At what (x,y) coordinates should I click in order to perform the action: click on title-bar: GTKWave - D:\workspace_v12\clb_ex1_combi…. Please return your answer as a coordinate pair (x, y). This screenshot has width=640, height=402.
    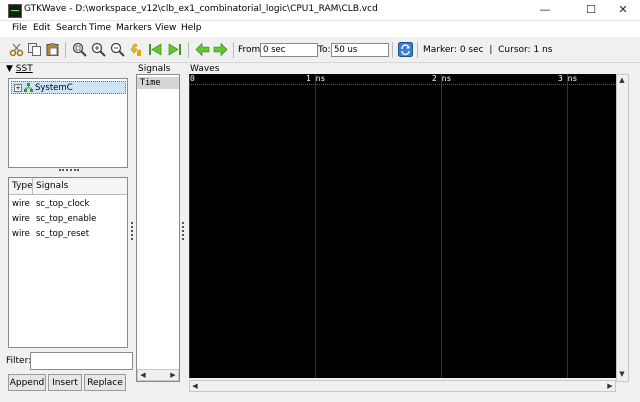
    Looking at the image, I should click on (320, 10).